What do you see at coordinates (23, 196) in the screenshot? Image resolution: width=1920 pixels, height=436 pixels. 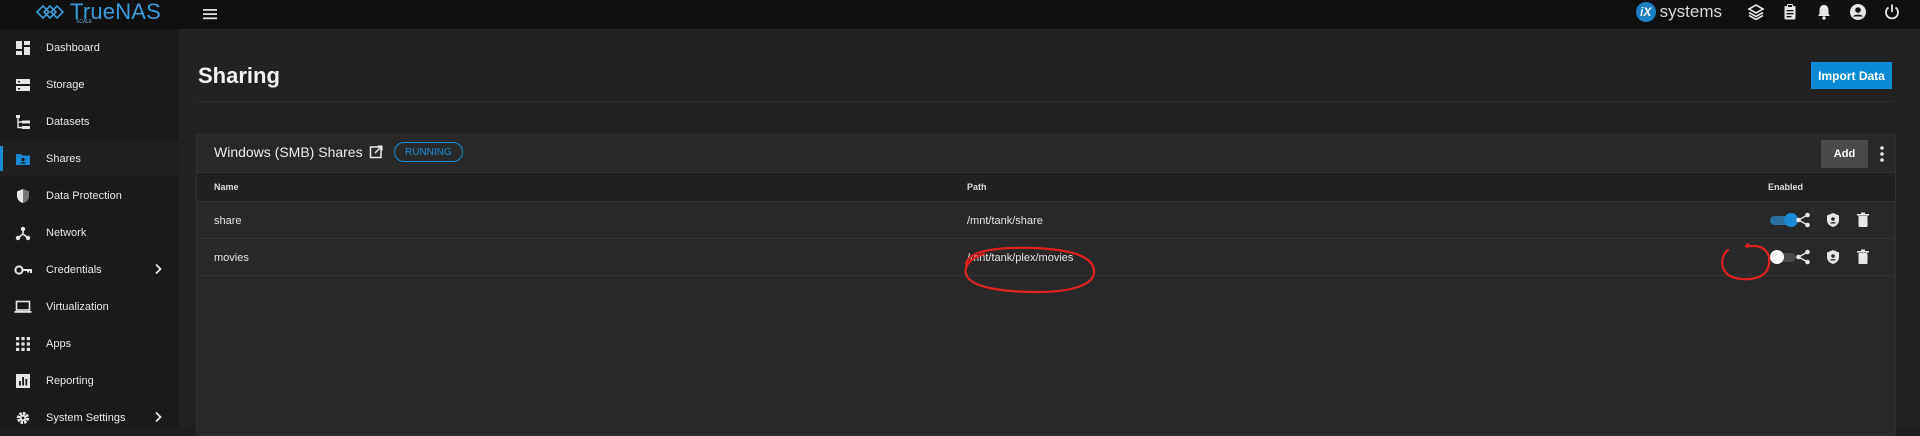 I see `shield-icon` at bounding box center [23, 196].